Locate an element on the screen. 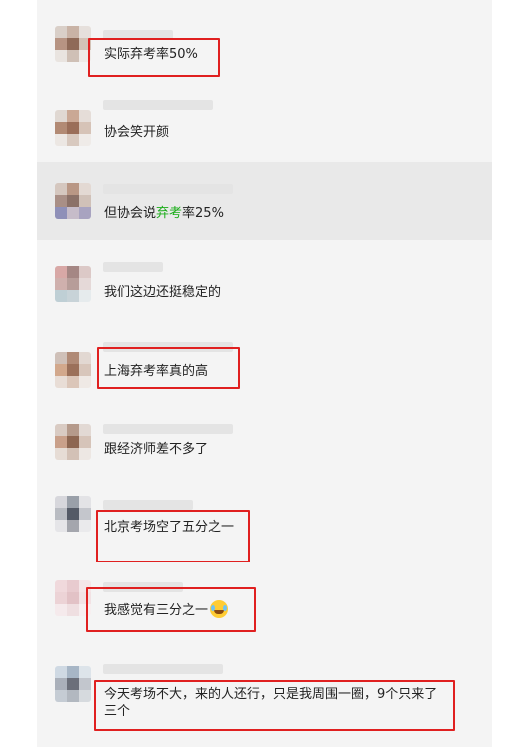 The image size is (519, 747). list-item: 我感觉有三分之一 is located at coordinates (264, 606).